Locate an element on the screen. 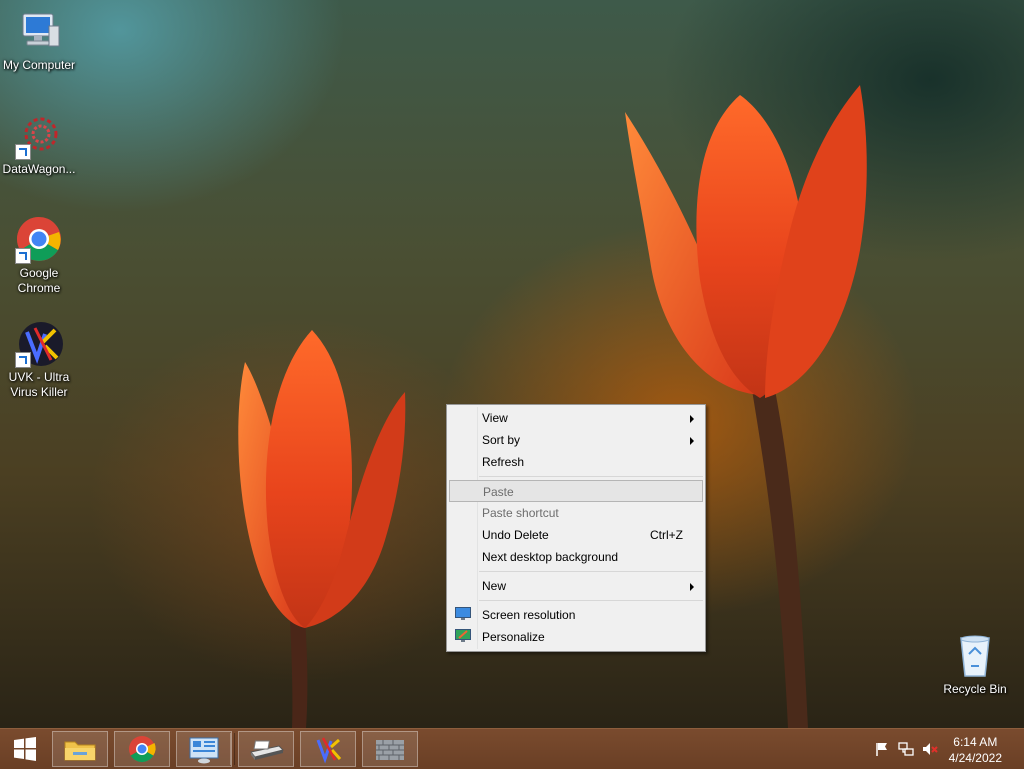 This screenshot has width=1024, height=769. menu-item-label: Screen resolution is located at coordinates (529, 615).